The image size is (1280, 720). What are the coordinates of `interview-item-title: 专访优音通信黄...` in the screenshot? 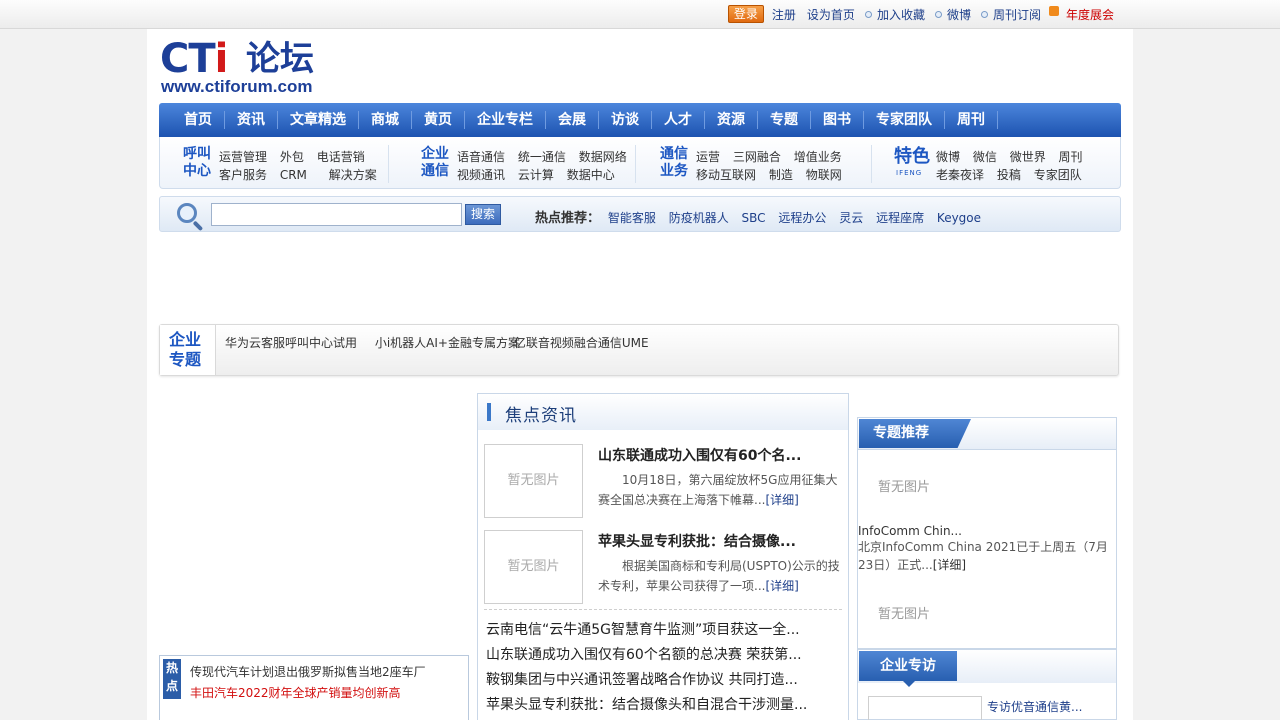 It's located at (1034, 706).